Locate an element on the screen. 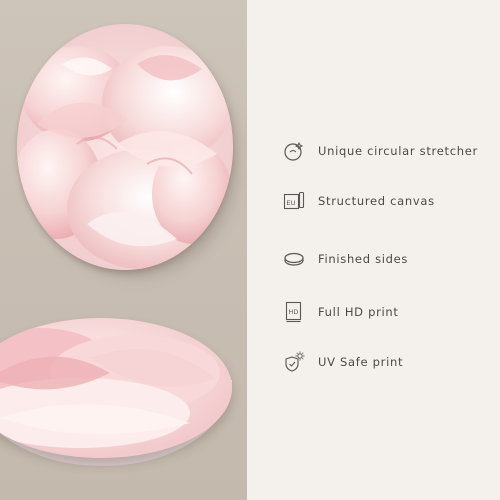 This screenshot has height=500, width=500. circle-stretcher-icon is located at coordinates (294, 151).